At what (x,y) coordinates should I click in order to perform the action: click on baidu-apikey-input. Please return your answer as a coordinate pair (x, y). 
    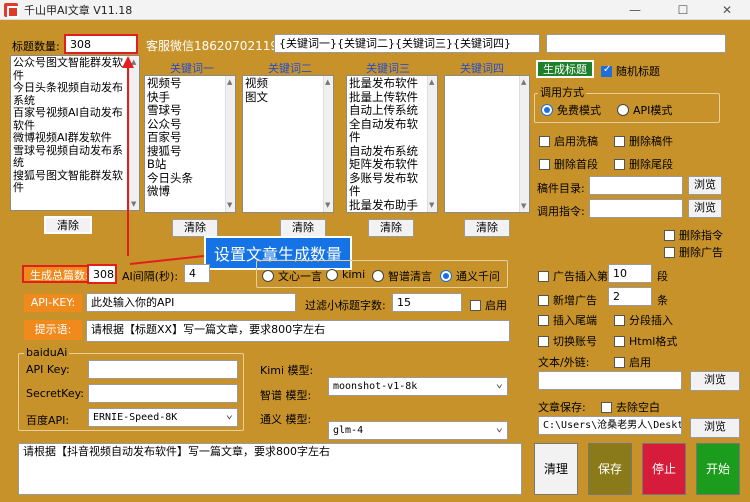
    Looking at the image, I should click on (163, 369).